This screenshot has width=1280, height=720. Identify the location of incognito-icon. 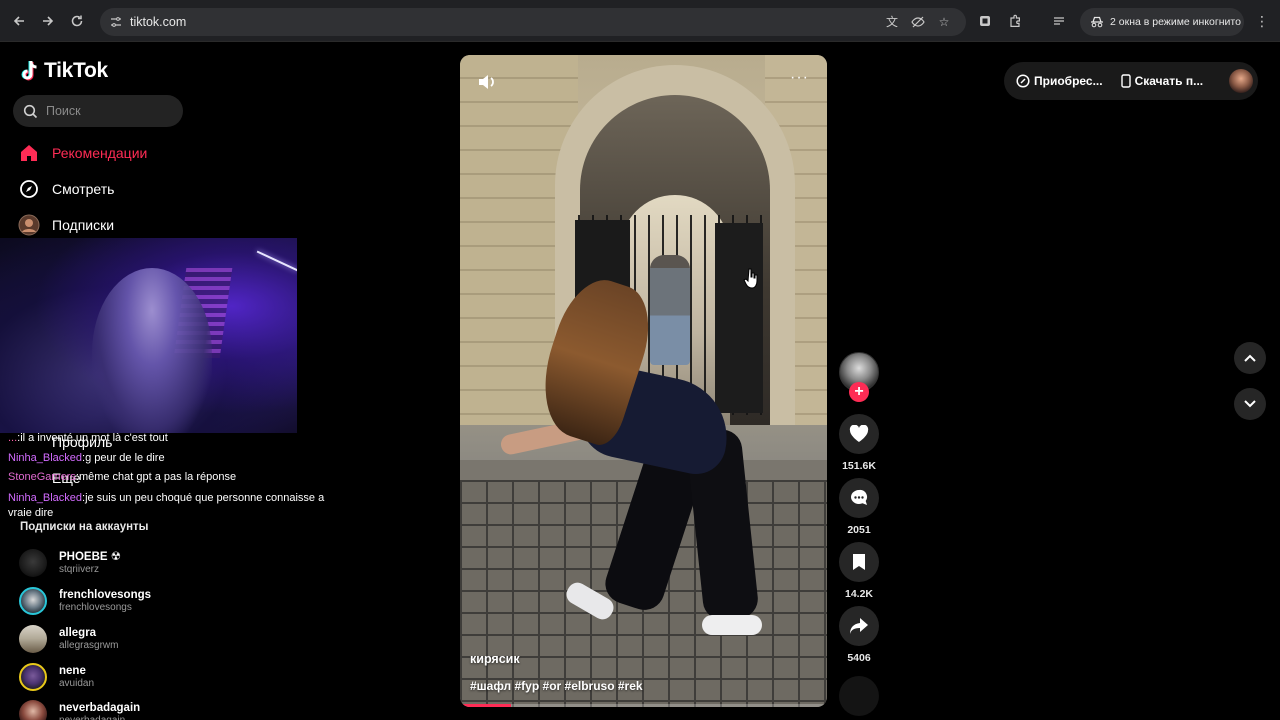
(1097, 22).